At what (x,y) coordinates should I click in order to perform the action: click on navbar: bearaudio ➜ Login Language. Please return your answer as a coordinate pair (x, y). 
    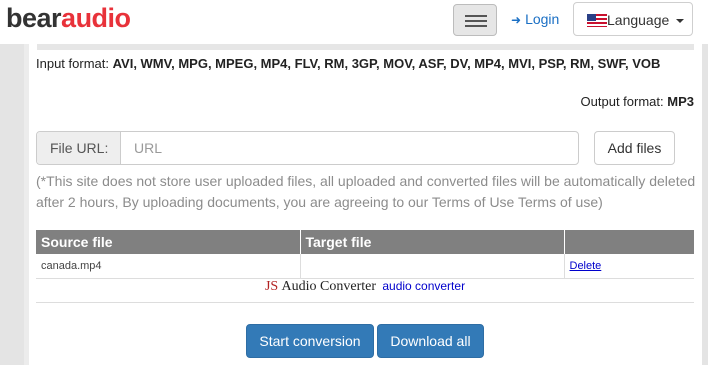
    Looking at the image, I should click on (354, 22).